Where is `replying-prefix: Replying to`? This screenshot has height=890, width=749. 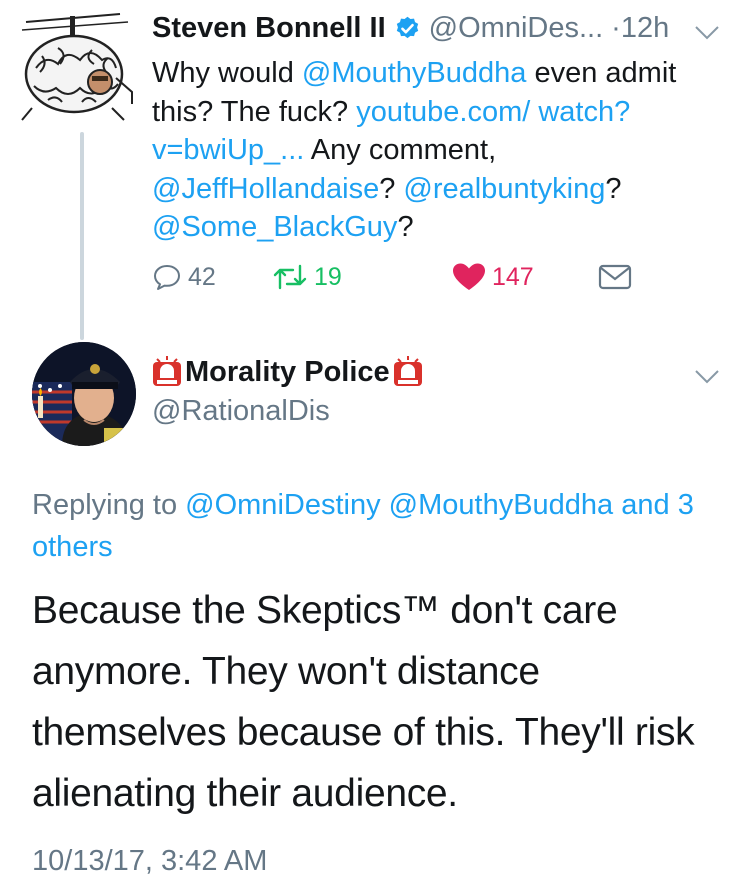
replying-prefix: Replying to is located at coordinates (109, 505).